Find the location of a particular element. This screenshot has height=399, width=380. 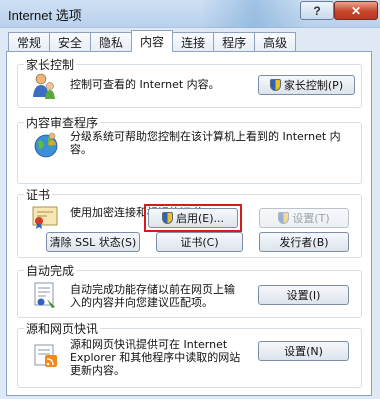

feeds-title: 源和网页快讯 is located at coordinates (62, 328).